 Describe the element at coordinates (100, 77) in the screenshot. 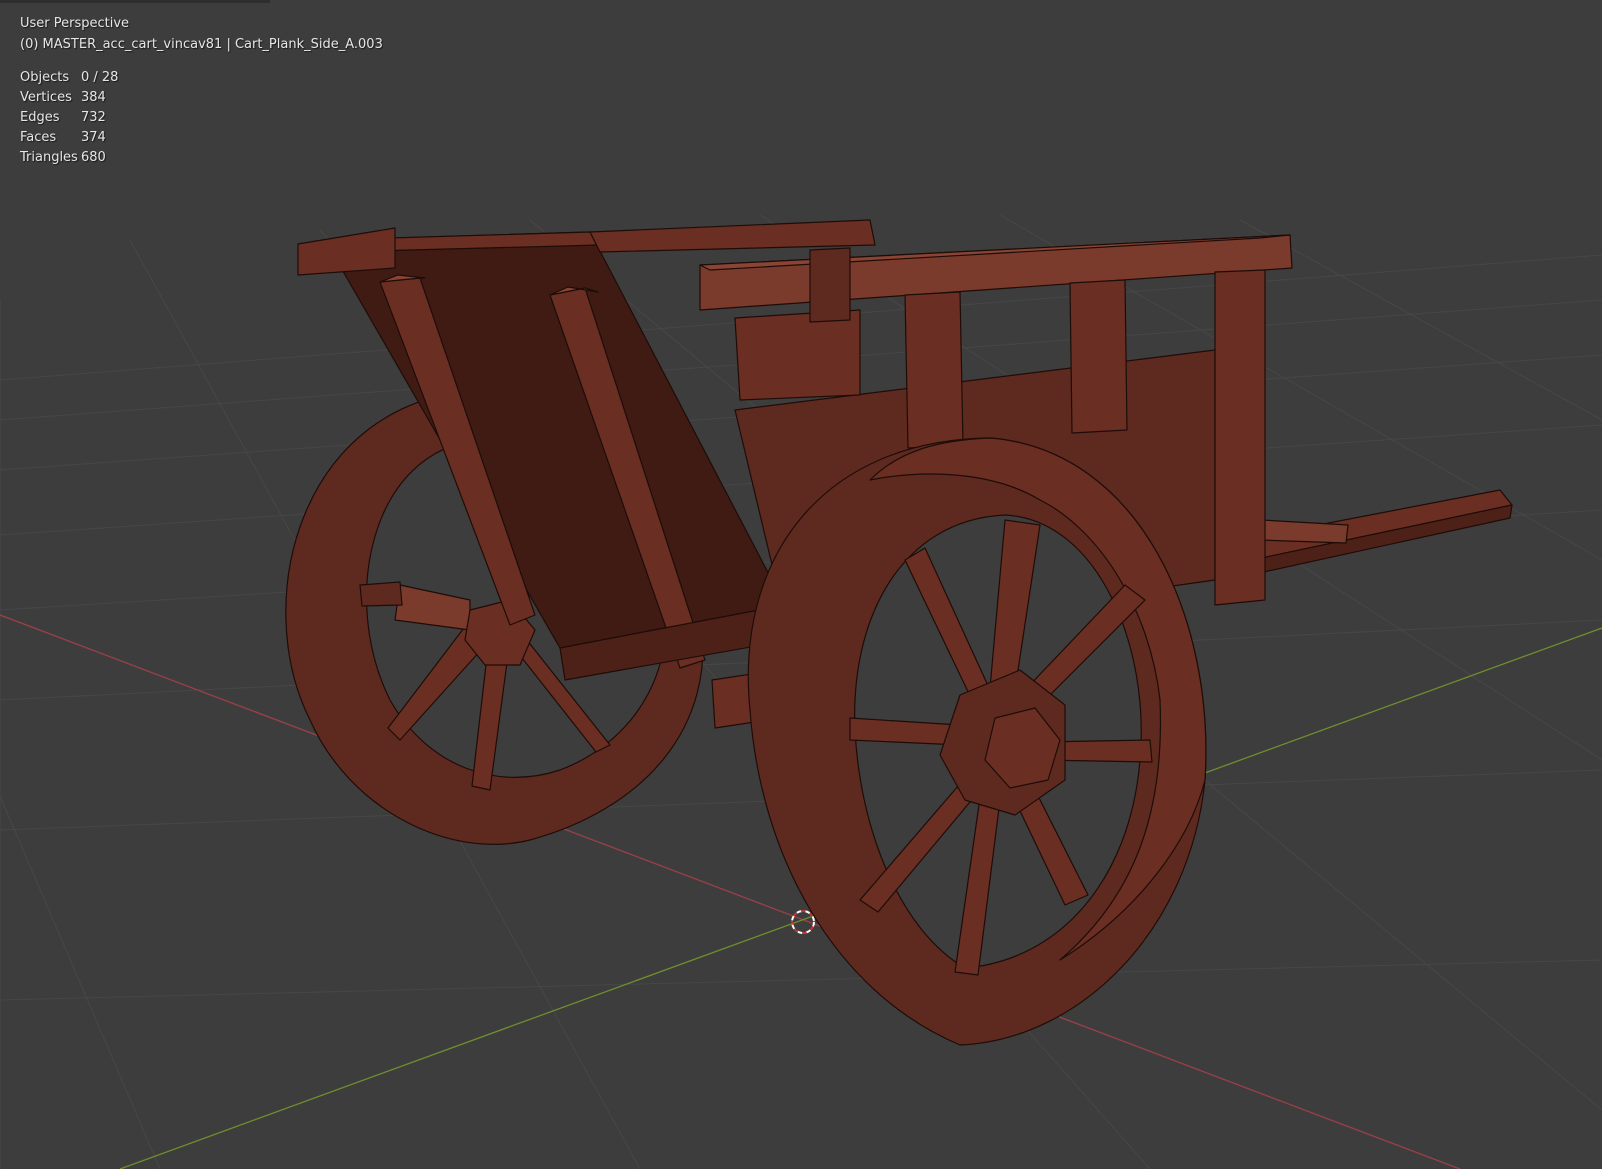

I see `stat-value: 0 / 28` at that location.